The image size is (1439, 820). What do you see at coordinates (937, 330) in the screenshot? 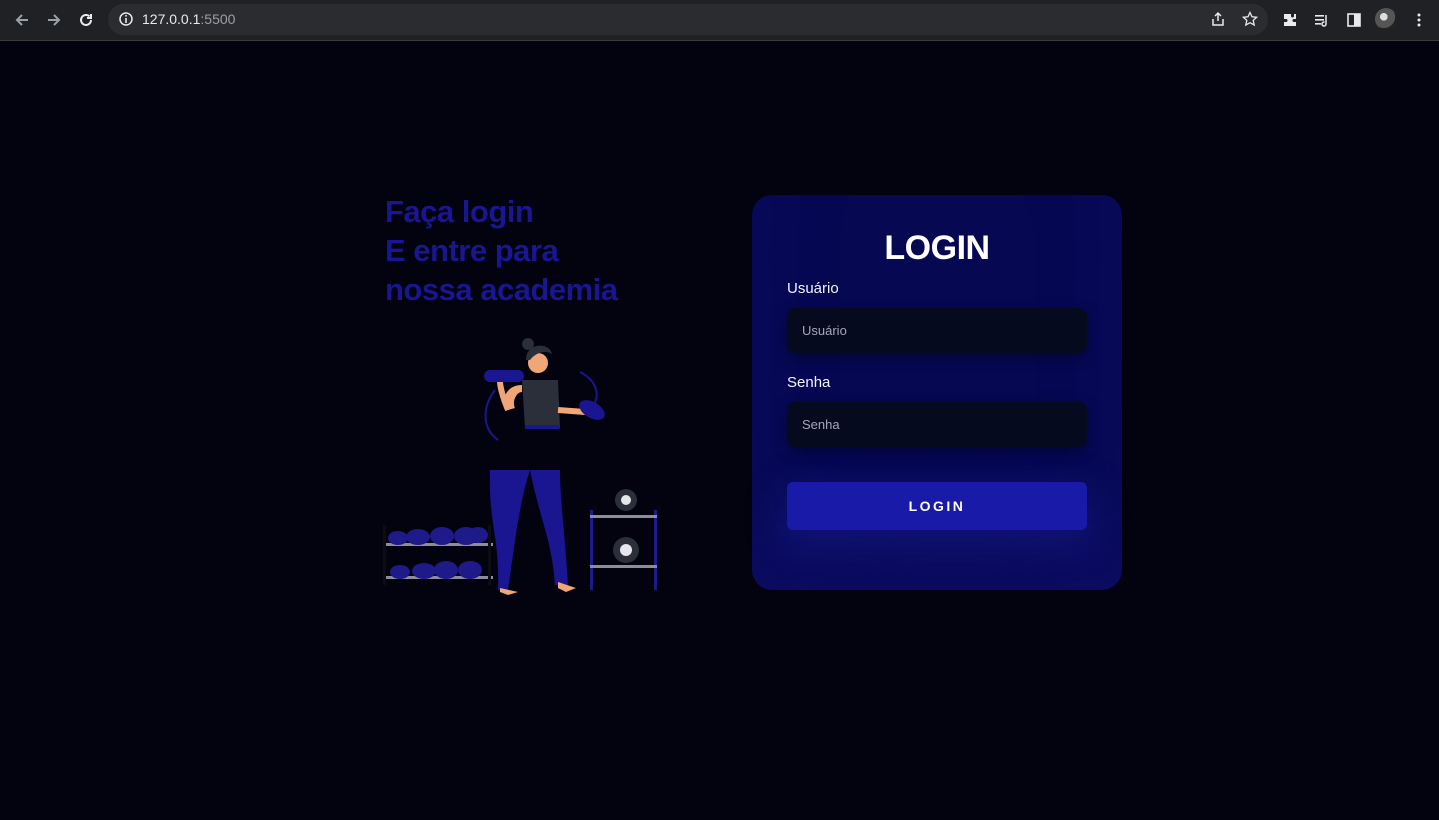
I see `username-input` at bounding box center [937, 330].